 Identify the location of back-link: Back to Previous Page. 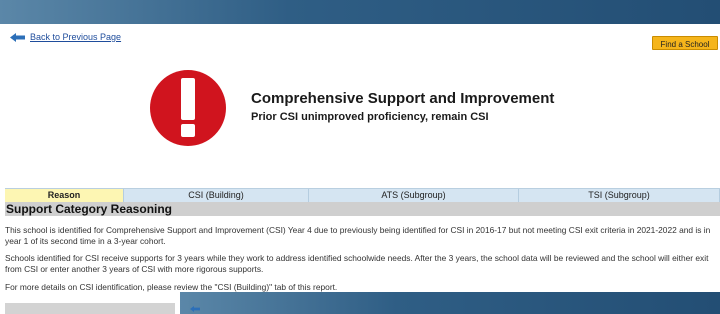
(65, 37).